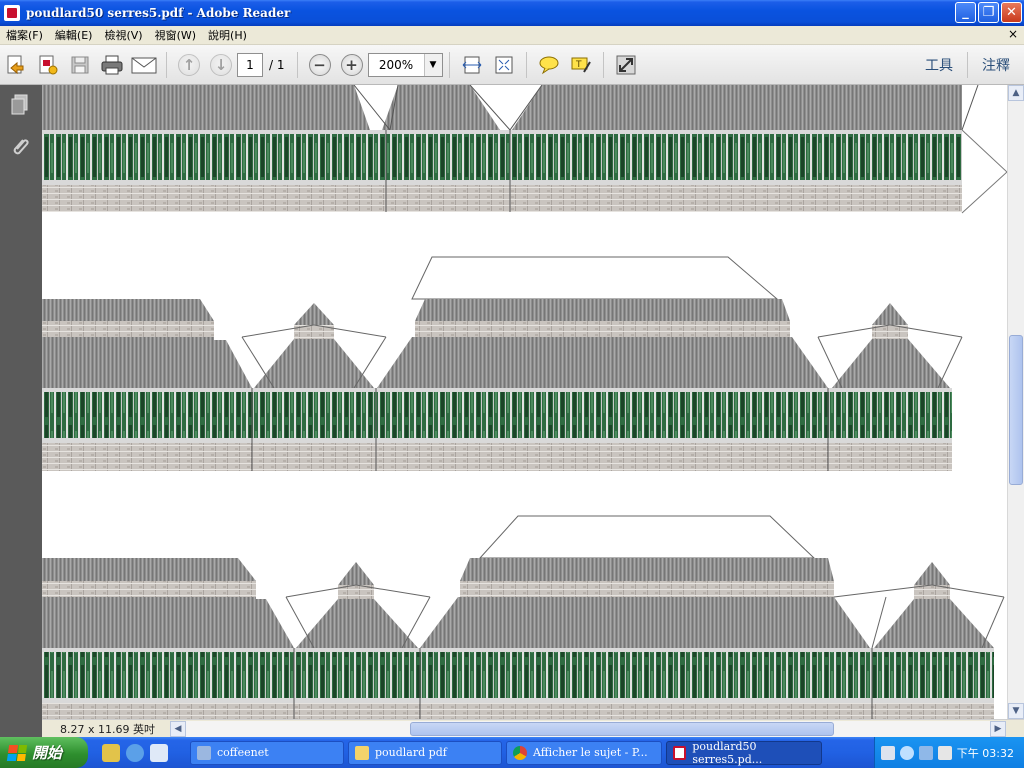 The height and width of the screenshot is (768, 1024). Describe the element at coordinates (622, 729) in the screenshot. I see `horizontal-scroll-thumb` at that location.